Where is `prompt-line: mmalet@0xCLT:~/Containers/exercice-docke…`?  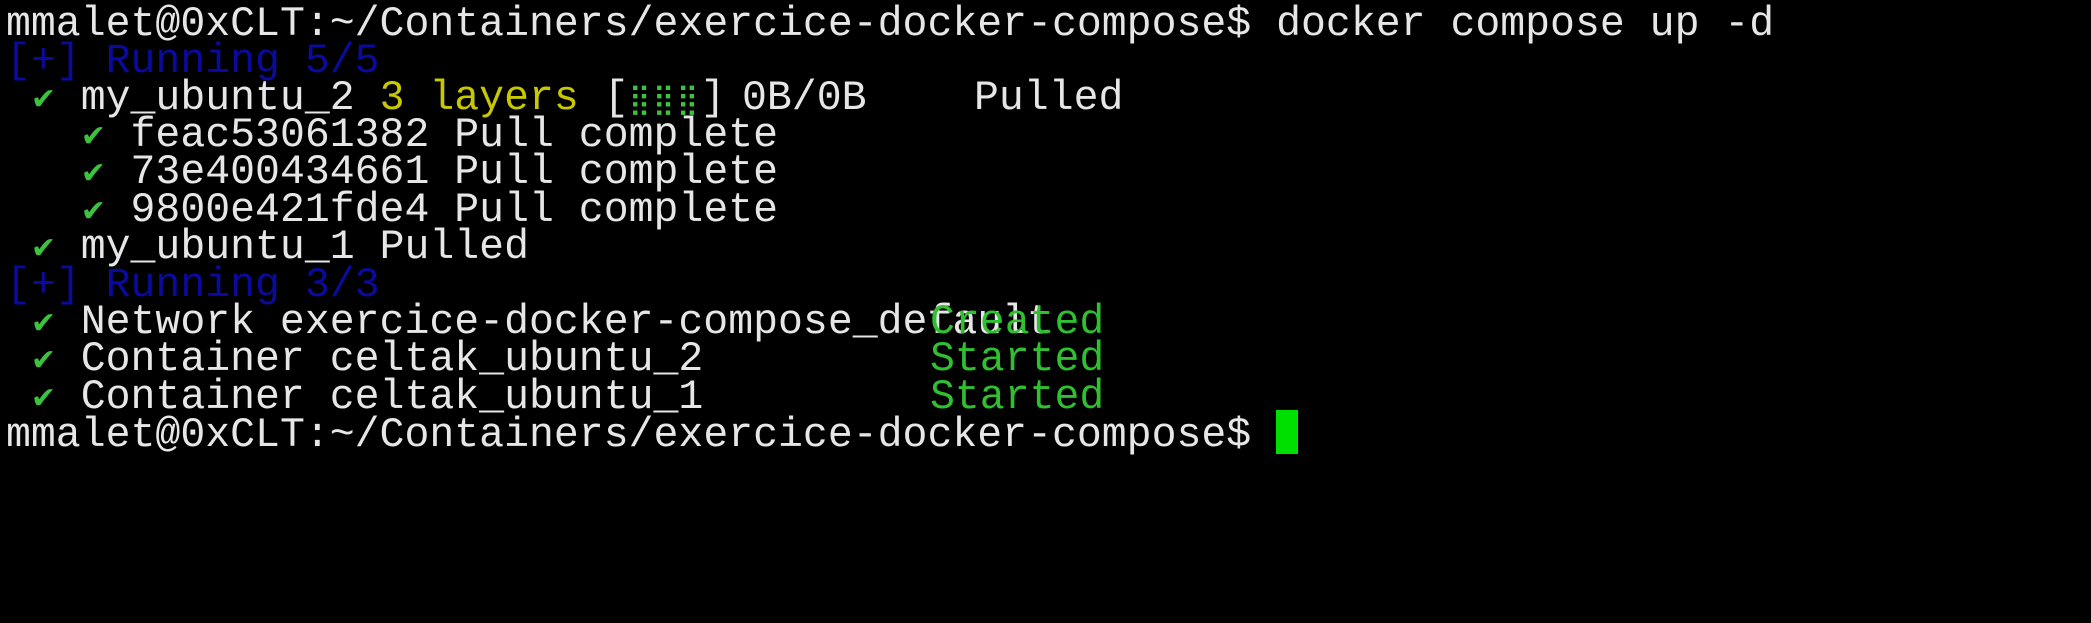
prompt-line: mmalet@0xCLT:~/Containers/exercice-docke… is located at coordinates (652, 435).